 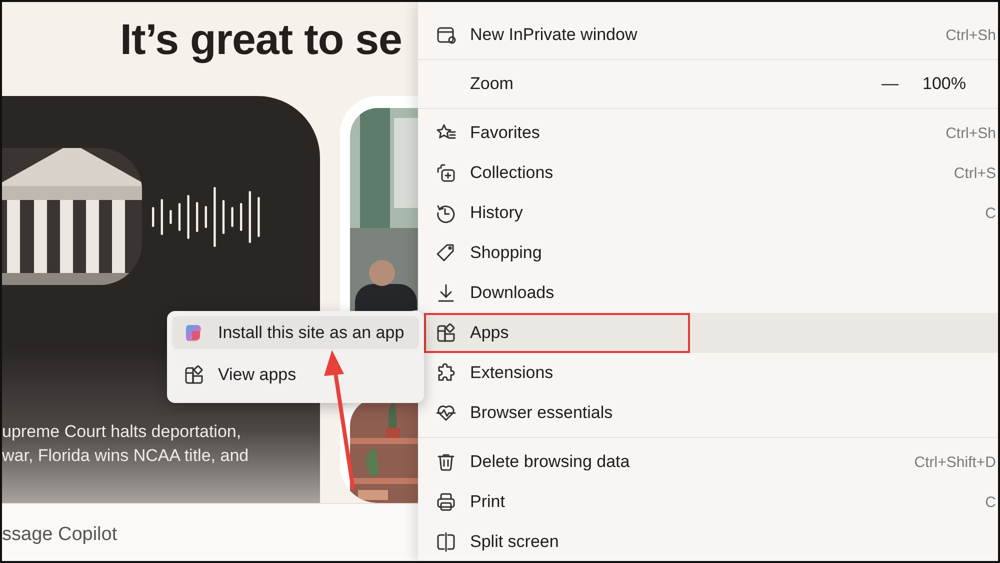 What do you see at coordinates (514, 542) in the screenshot?
I see `menu-item-label: Split screen` at bounding box center [514, 542].